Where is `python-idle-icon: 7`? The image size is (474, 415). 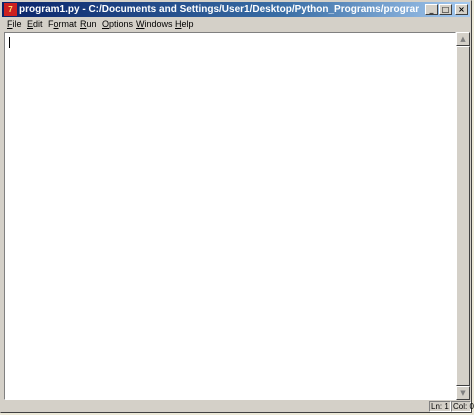 python-idle-icon: 7 is located at coordinates (10, 9).